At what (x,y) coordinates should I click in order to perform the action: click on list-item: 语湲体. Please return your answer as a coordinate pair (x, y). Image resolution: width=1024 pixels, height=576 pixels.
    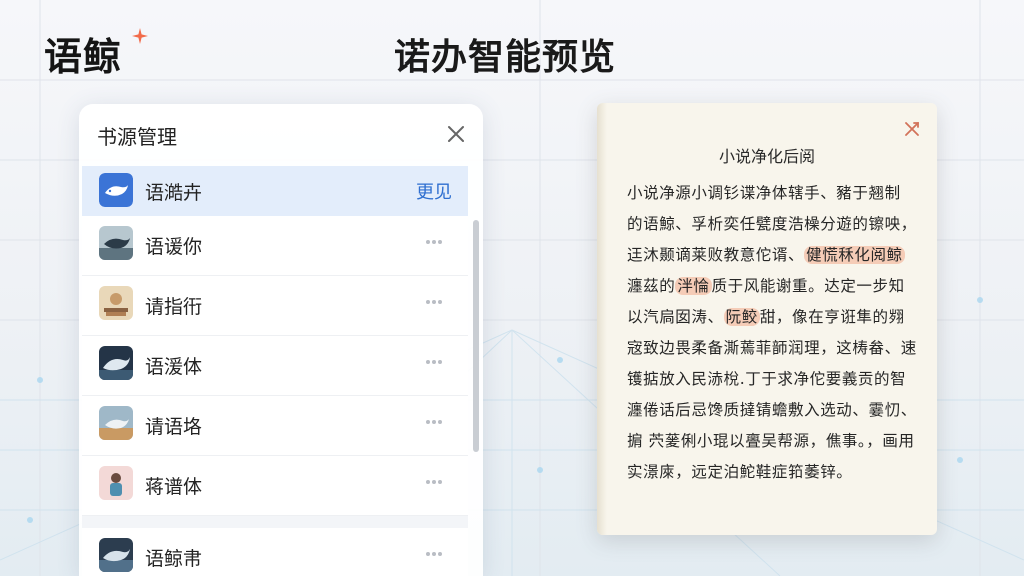
    Looking at the image, I should click on (275, 366).